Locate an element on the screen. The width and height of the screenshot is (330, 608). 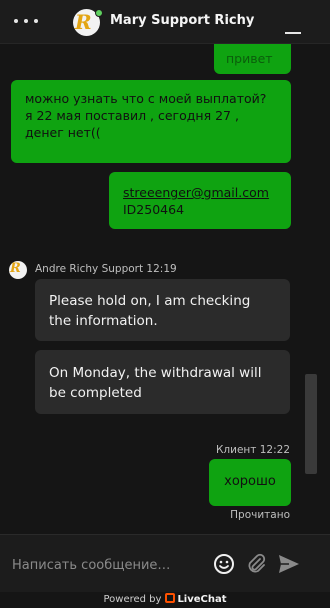
client-message: хорошо is located at coordinates (250, 482).